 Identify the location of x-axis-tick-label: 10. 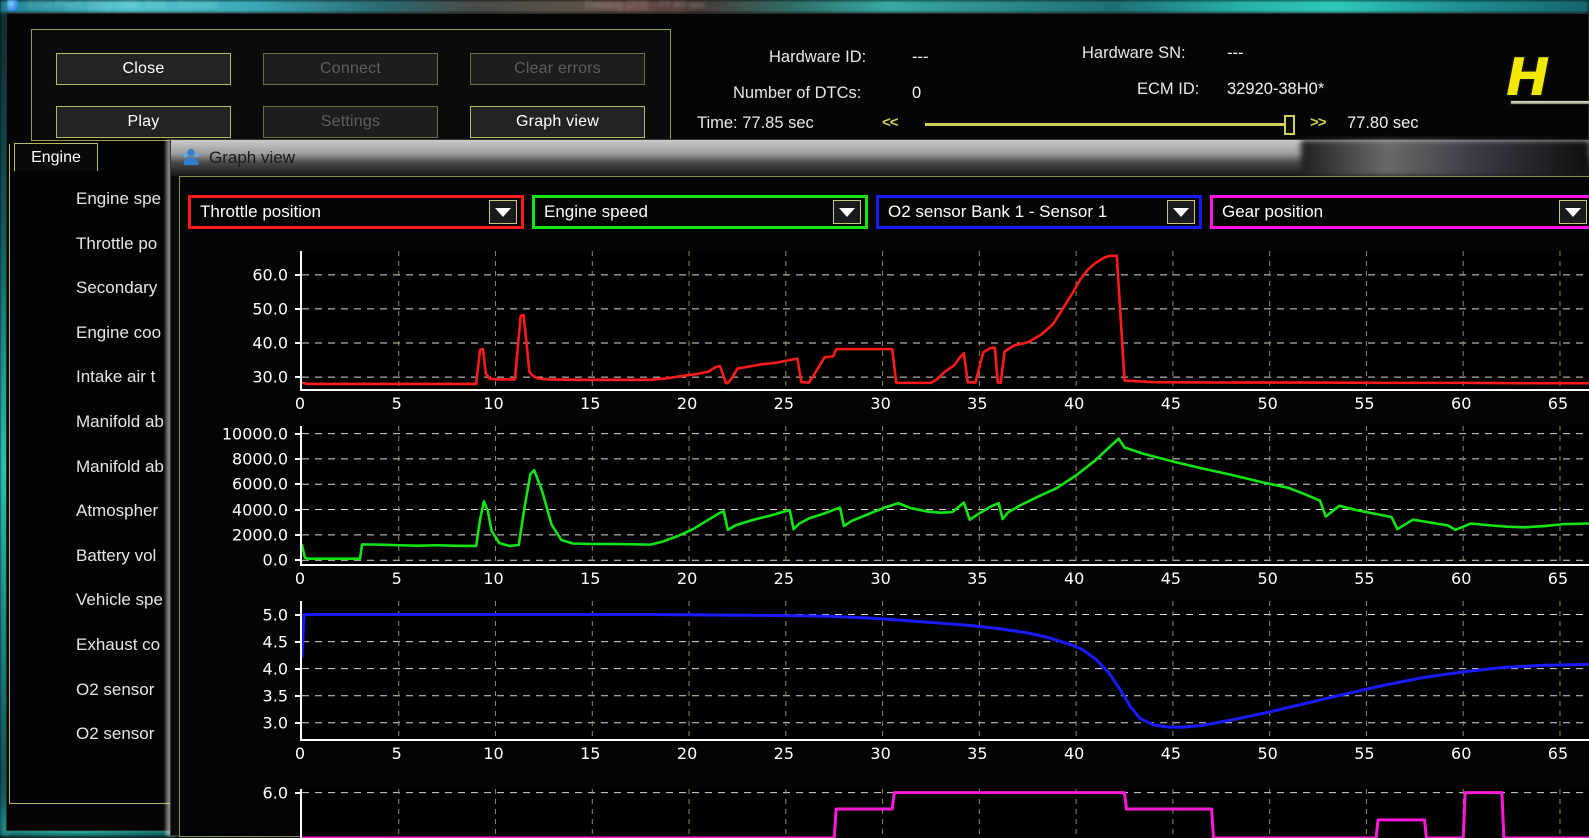
(493, 578).